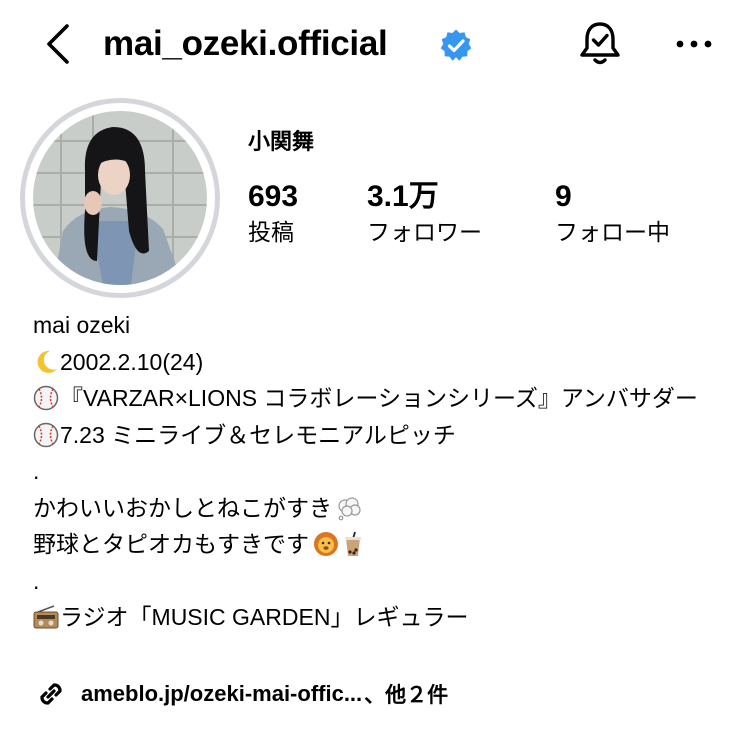 This screenshot has height=738, width=750. Describe the element at coordinates (383, 362) in the screenshot. I see `bio-line: 2002.2.10(24)` at that location.